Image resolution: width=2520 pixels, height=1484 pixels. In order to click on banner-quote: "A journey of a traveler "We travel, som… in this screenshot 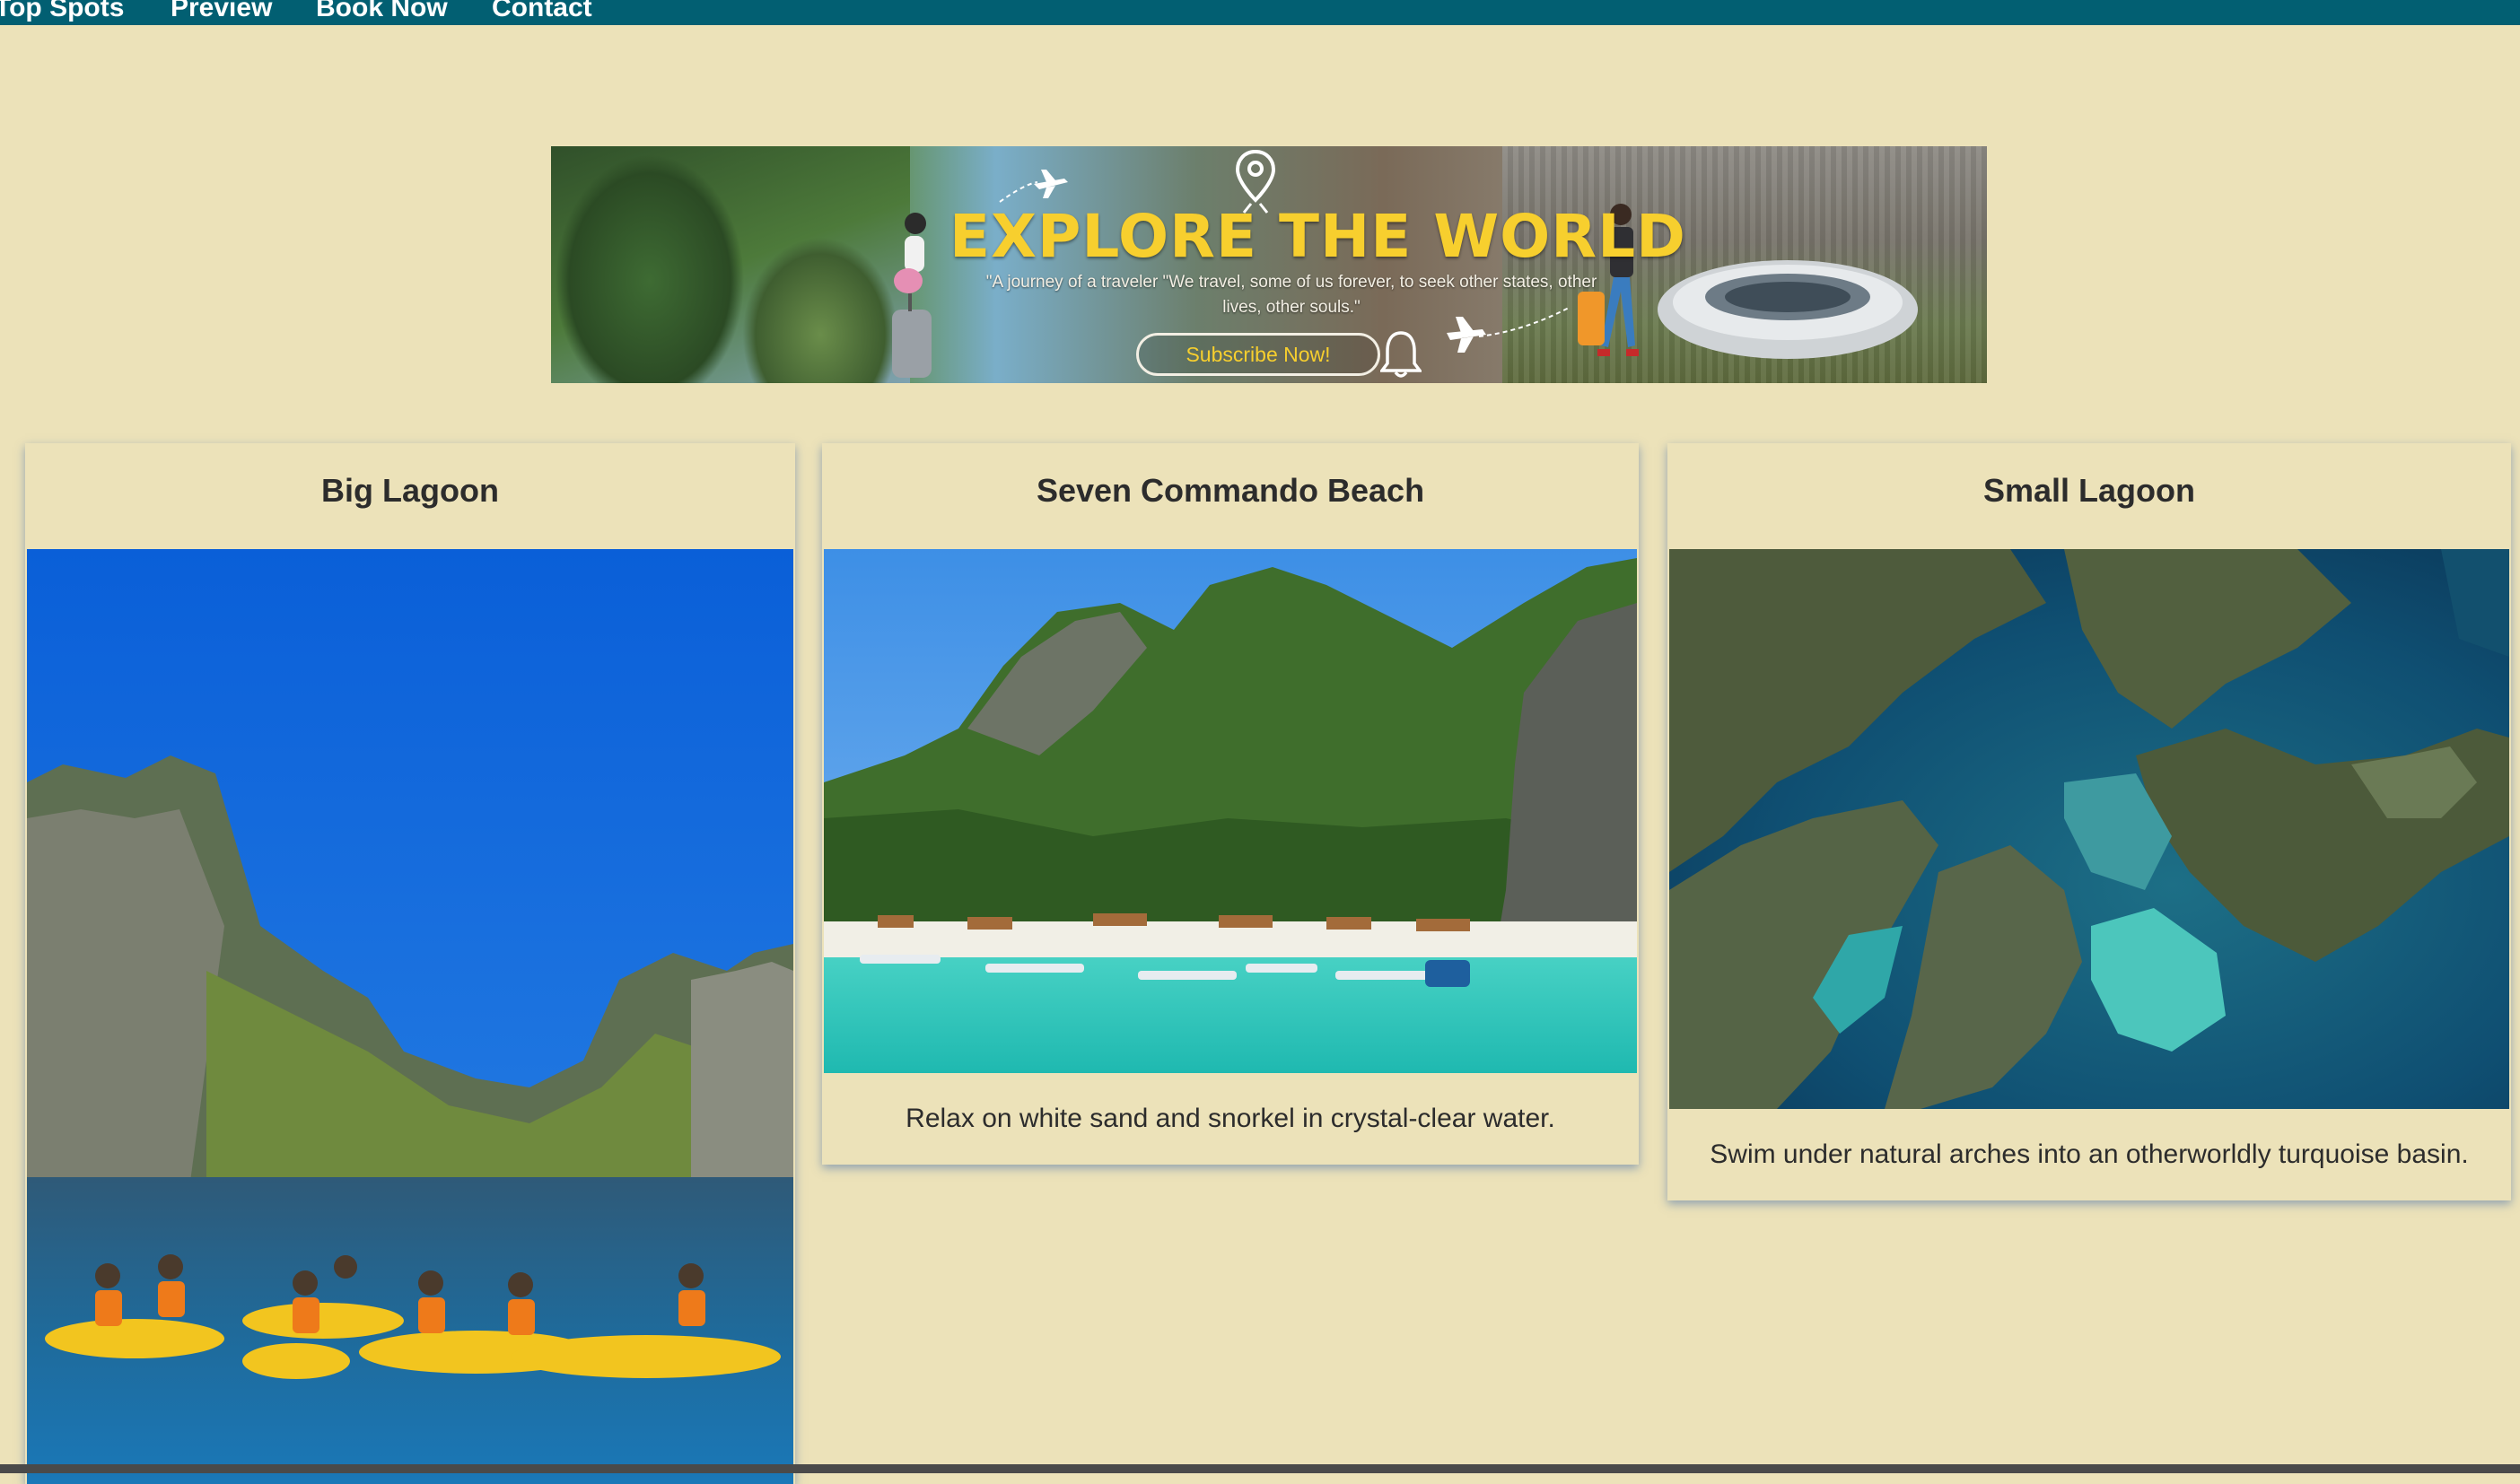, I will do `click(1291, 295)`.